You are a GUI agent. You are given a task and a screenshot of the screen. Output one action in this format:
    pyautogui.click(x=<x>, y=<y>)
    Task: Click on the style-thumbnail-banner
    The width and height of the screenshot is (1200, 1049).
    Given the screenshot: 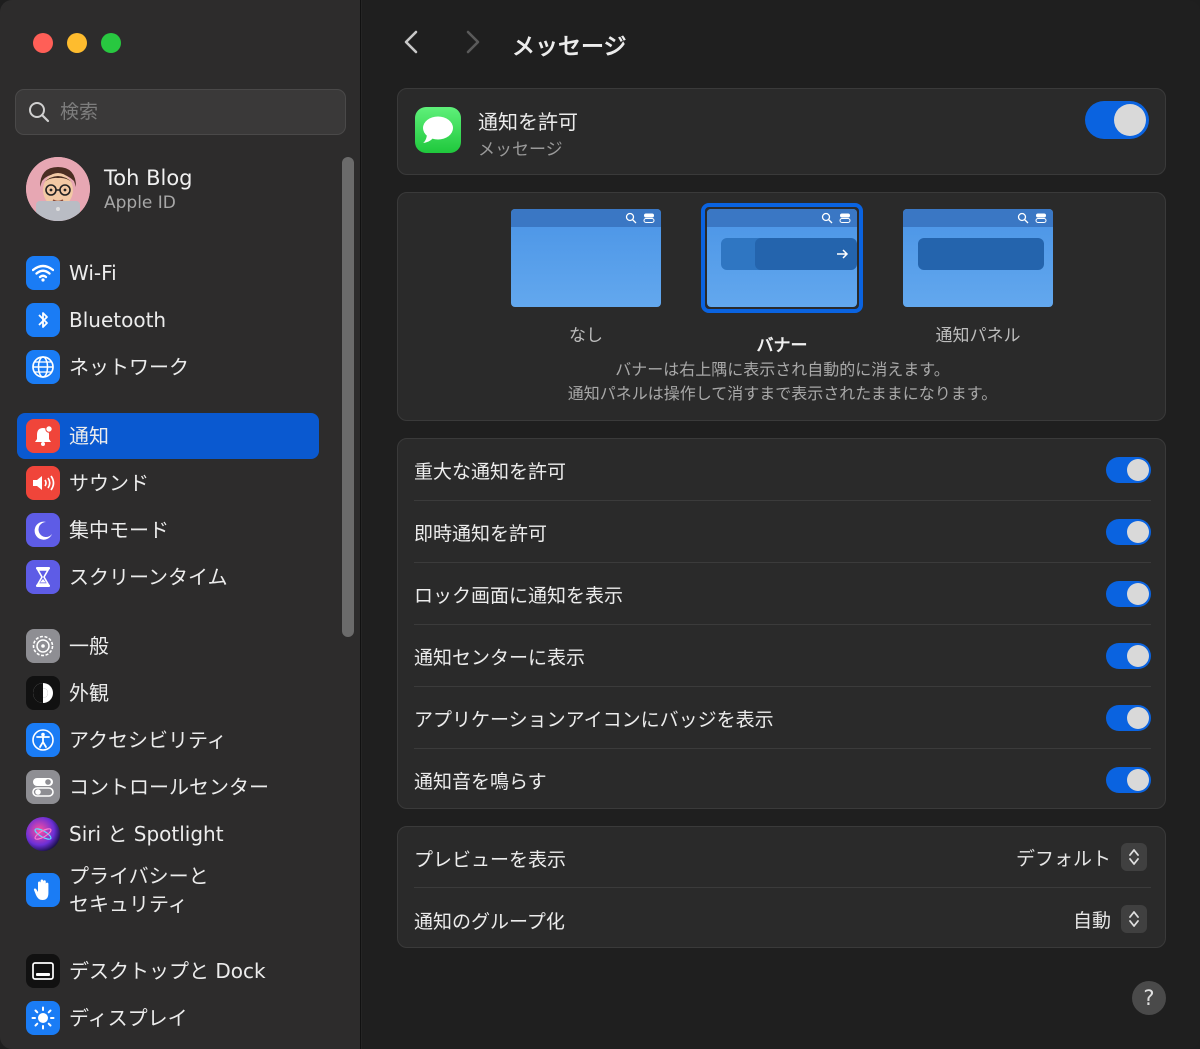 What is the action you would take?
    pyautogui.click(x=782, y=258)
    